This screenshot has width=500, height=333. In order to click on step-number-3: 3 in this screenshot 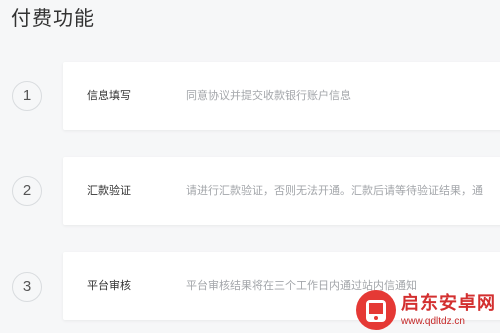, I will do `click(27, 287)`.